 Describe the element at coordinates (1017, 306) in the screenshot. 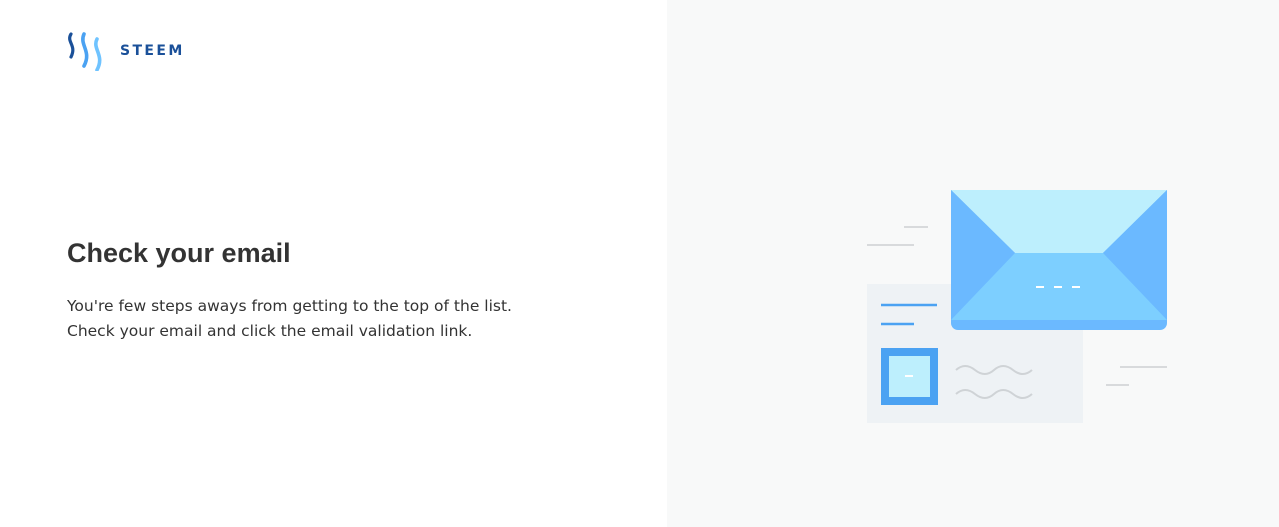

I see `envelope-illustration-icon` at that location.